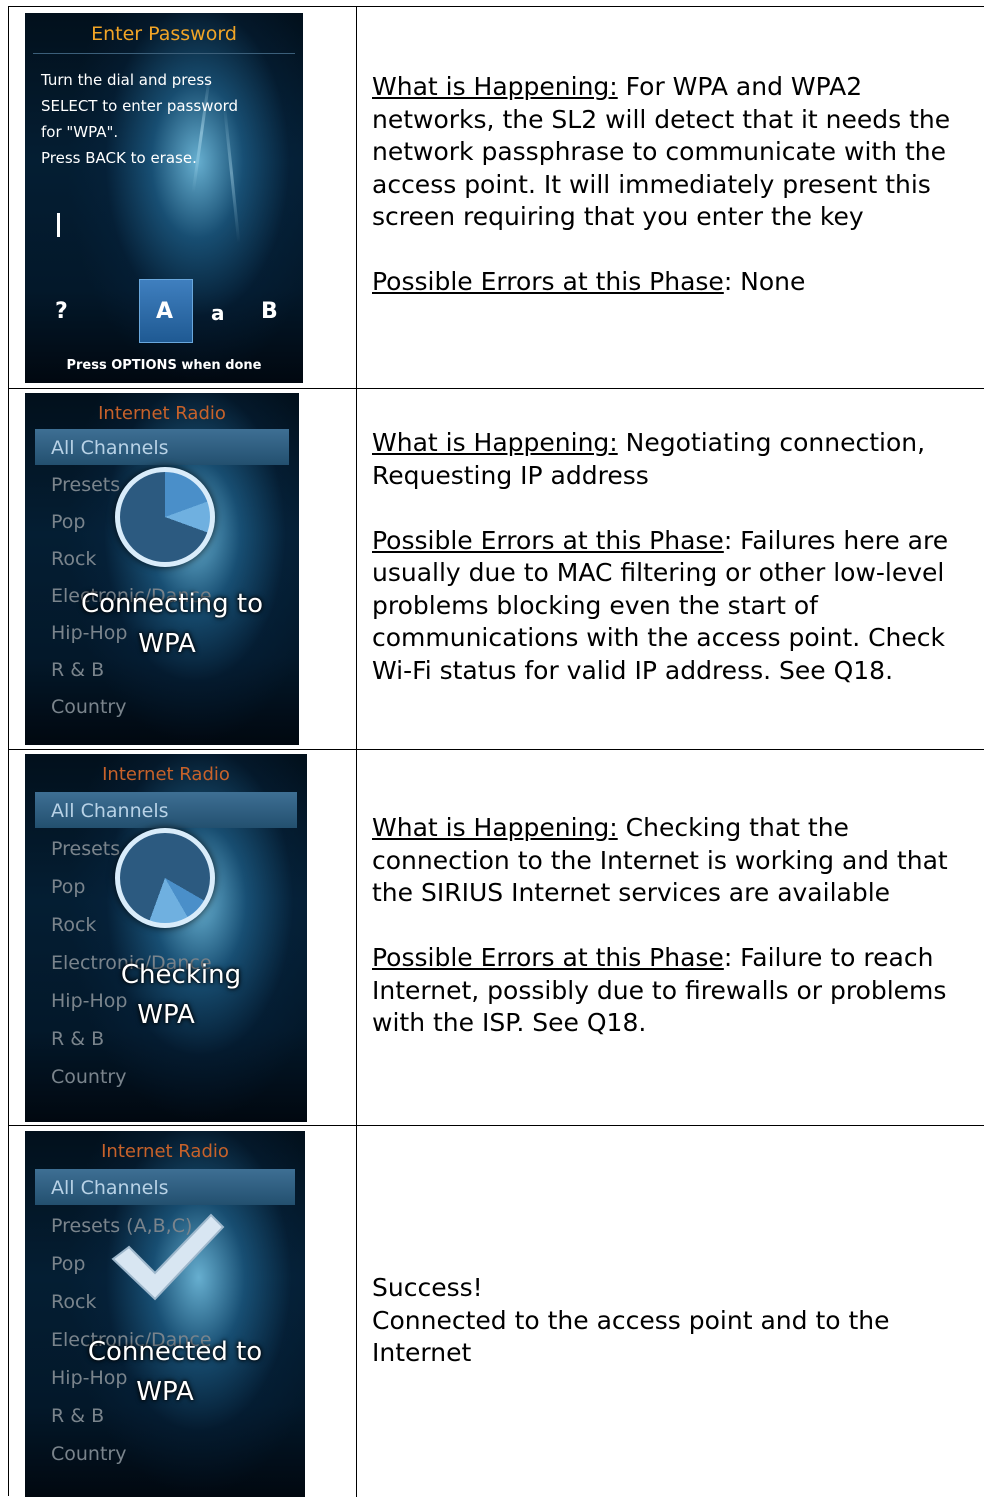  What do you see at coordinates (168, 1257) in the screenshot?
I see `checkmark-icon` at bounding box center [168, 1257].